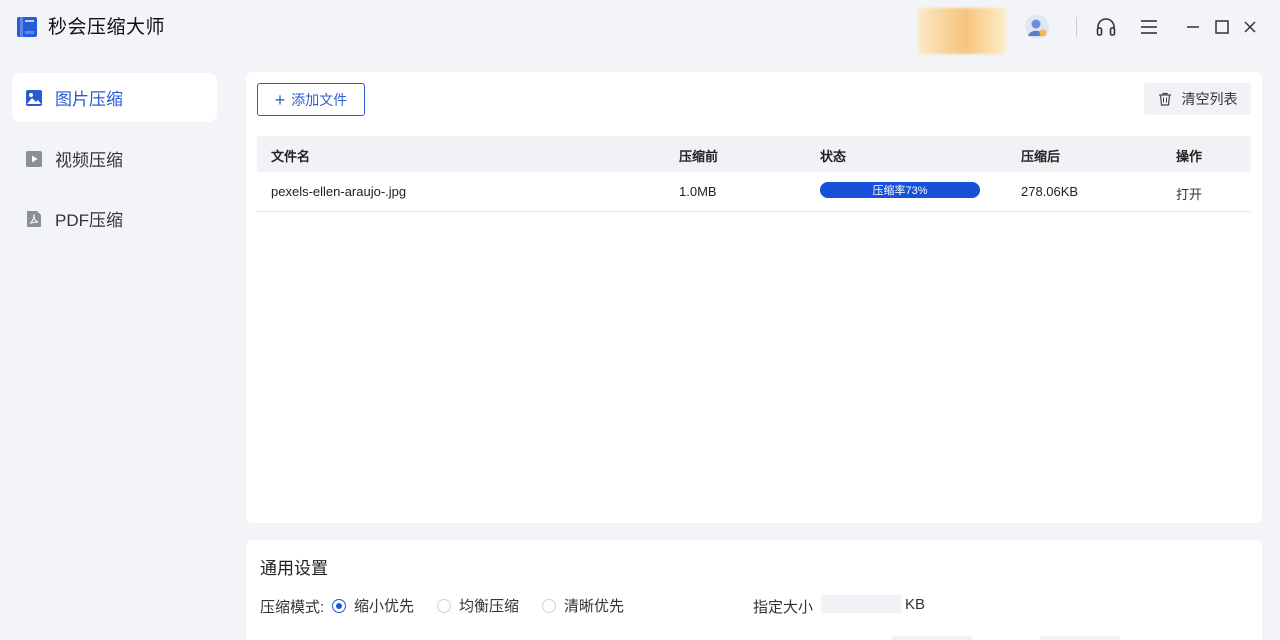  I want to click on minimize-icon, so click(1193, 27).